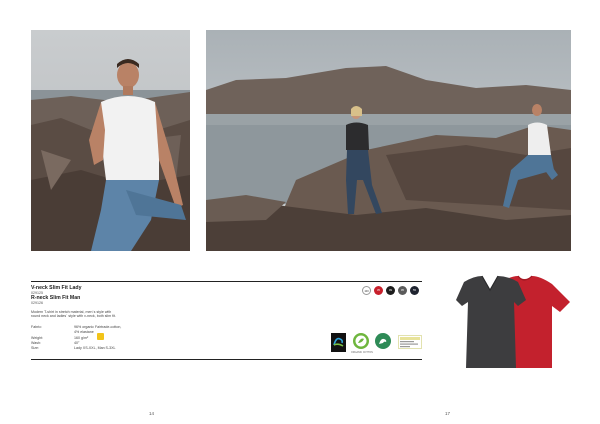 This screenshot has width=600, height=424. Describe the element at coordinates (338, 342) in the screenshot. I see `fairtrade-icon` at that location.